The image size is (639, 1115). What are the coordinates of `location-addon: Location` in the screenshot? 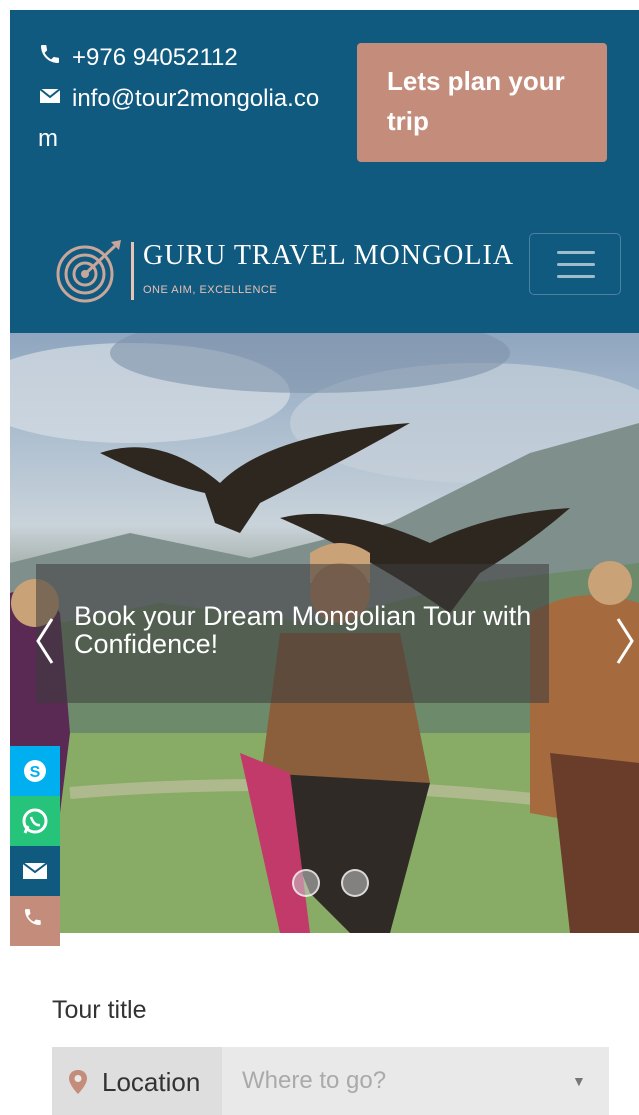 It's located at (137, 1081).